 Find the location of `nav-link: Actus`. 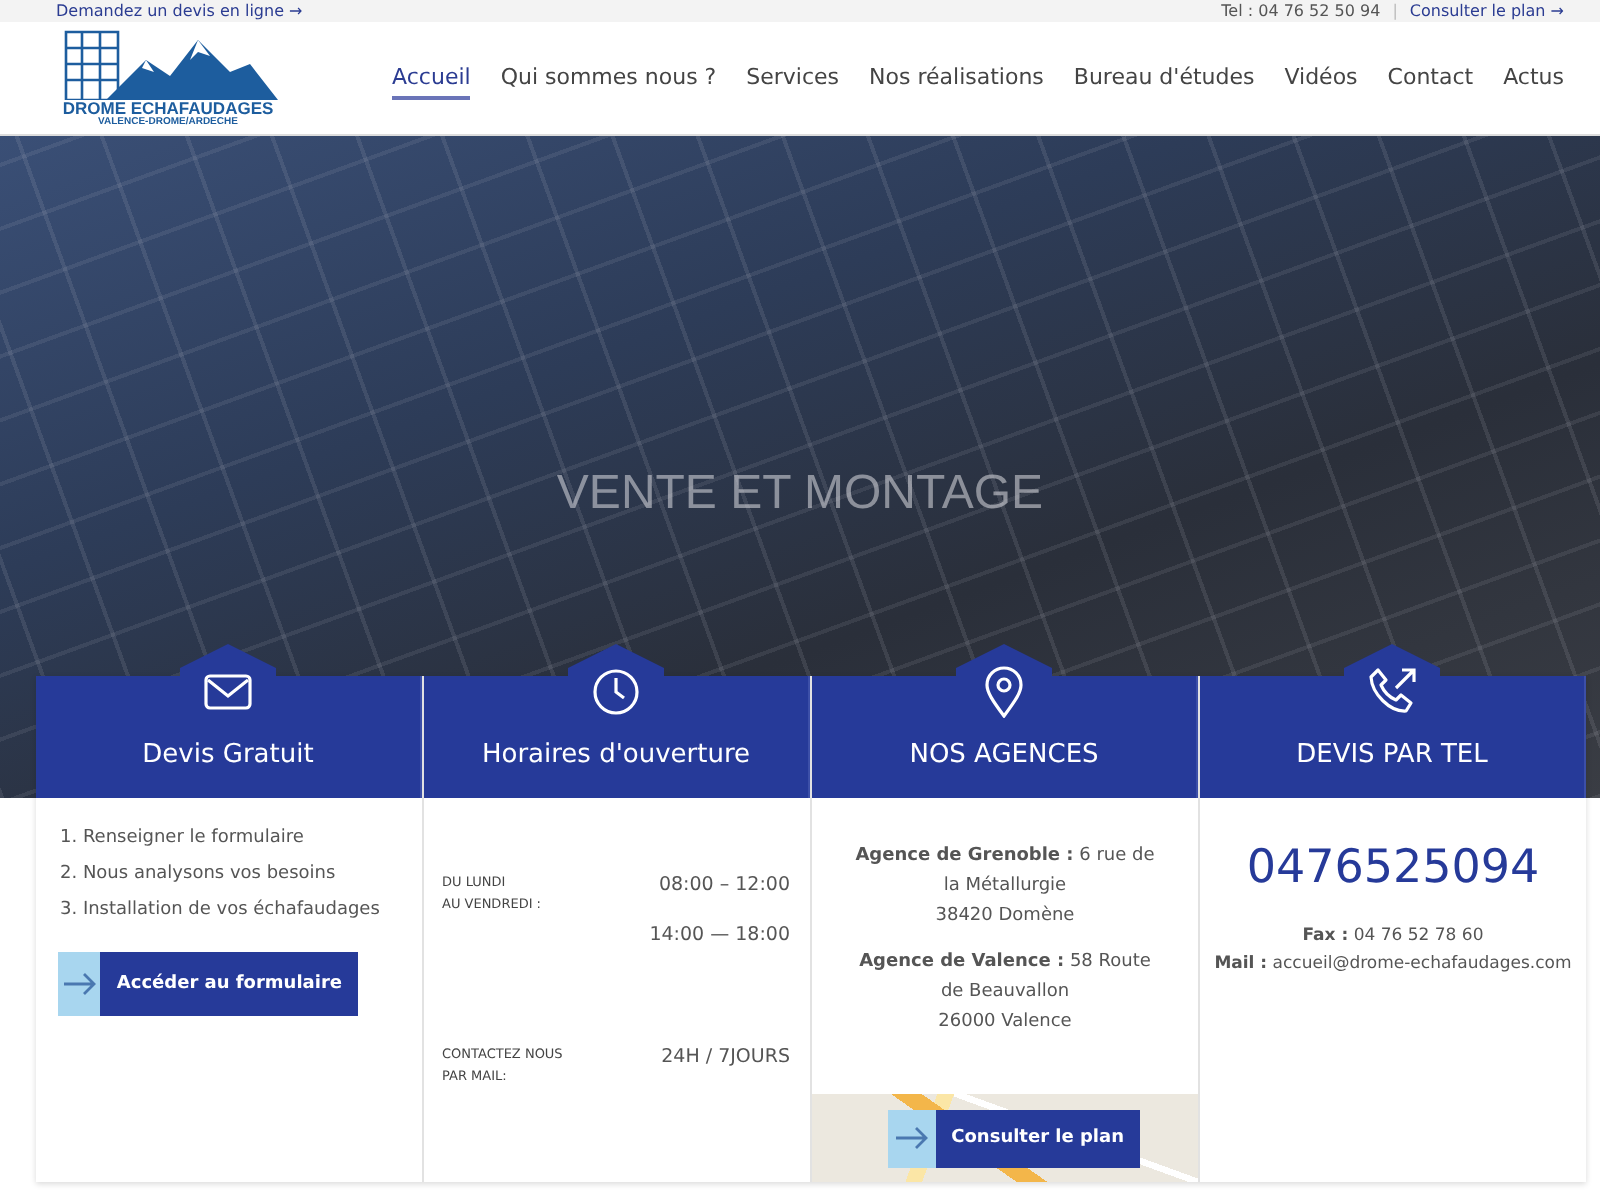

nav-link: Actus is located at coordinates (1533, 78).